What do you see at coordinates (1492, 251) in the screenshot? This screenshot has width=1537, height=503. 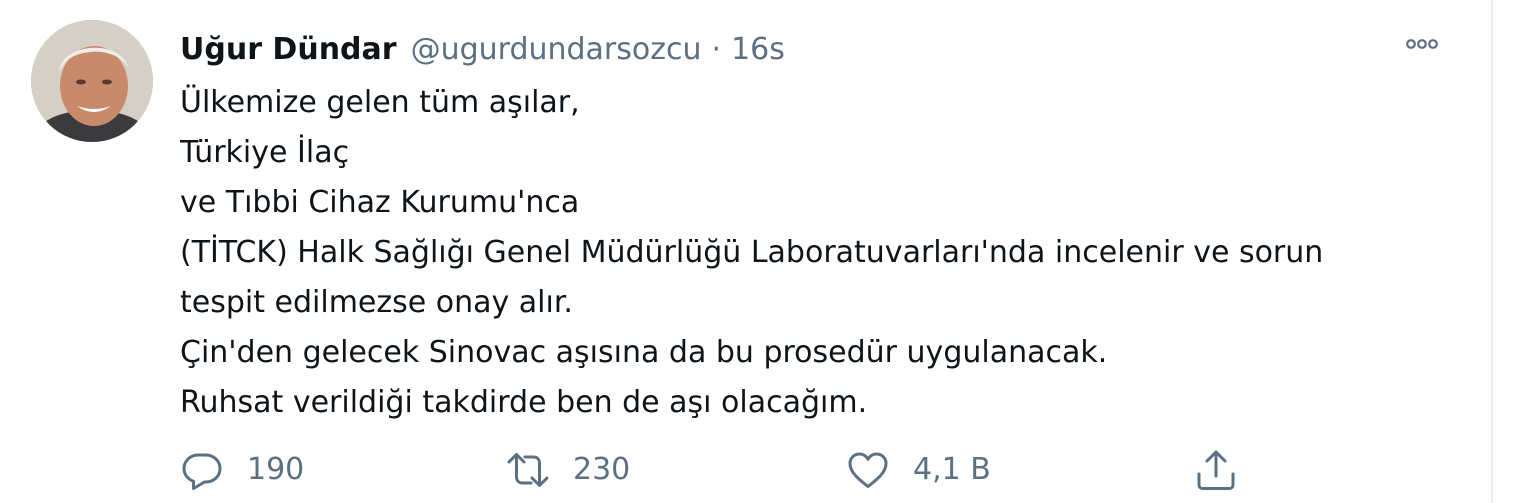 I see `timeline-border` at bounding box center [1492, 251].